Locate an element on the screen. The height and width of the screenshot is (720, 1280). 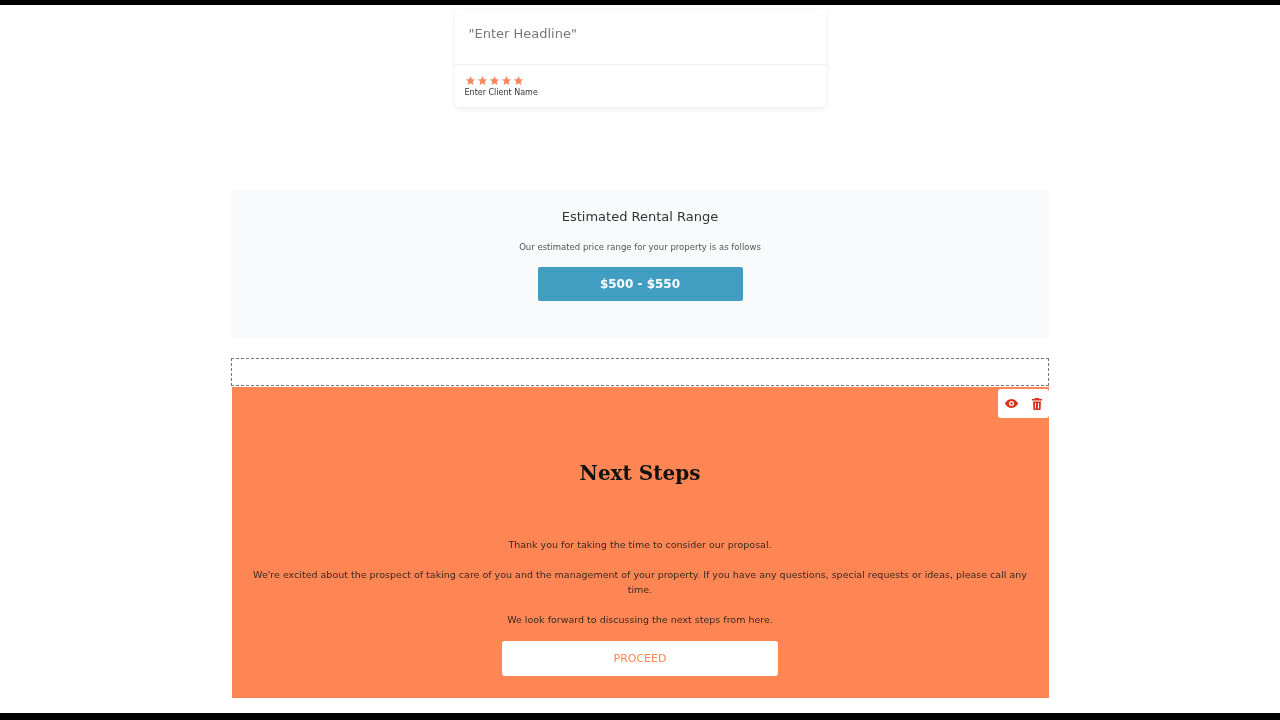
proceed-button: PROCEED is located at coordinates (640, 658).